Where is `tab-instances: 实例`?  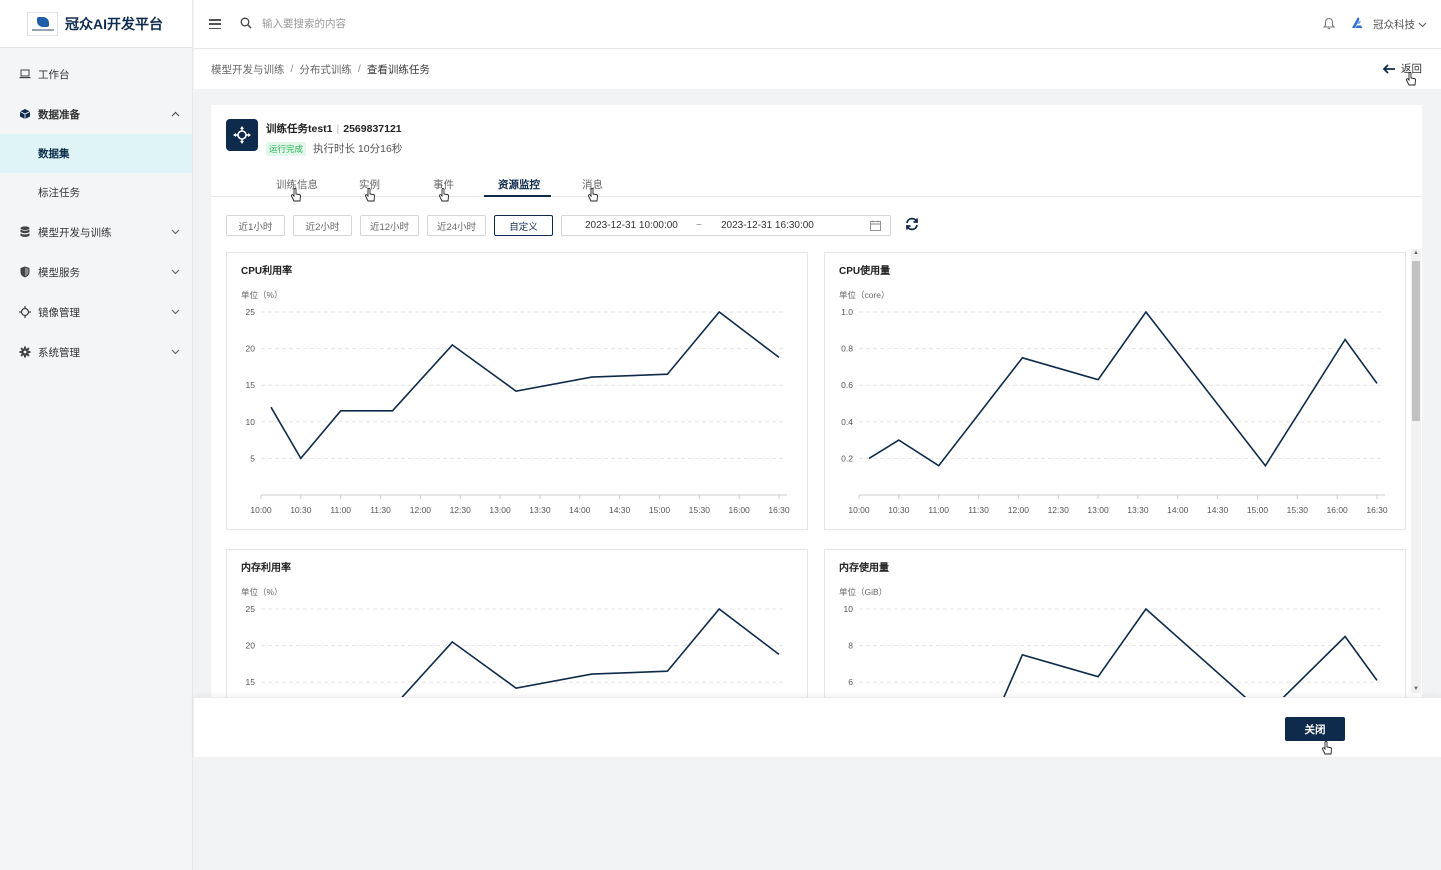 tab-instances: 实例 is located at coordinates (369, 184).